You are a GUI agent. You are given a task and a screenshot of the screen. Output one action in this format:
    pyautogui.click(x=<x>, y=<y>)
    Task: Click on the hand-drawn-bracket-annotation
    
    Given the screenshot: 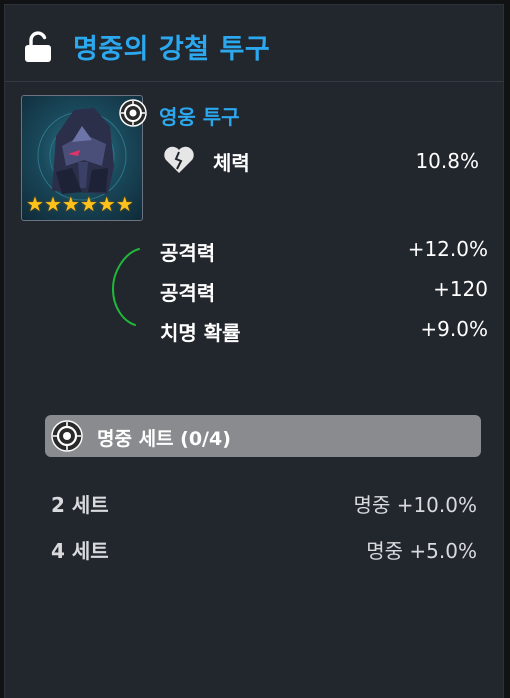 What is the action you would take?
    pyautogui.click(x=125, y=287)
    